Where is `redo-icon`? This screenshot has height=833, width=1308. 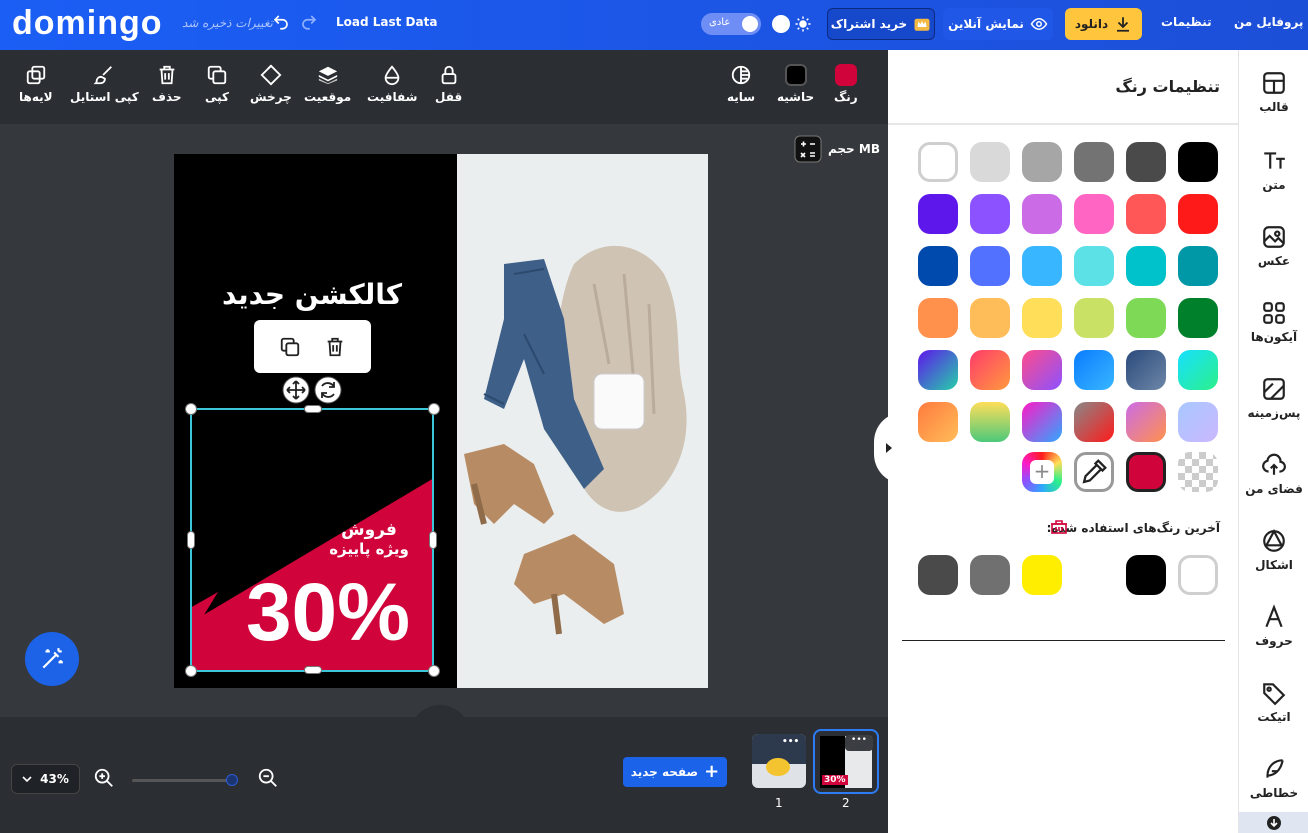
redo-icon is located at coordinates (309, 22).